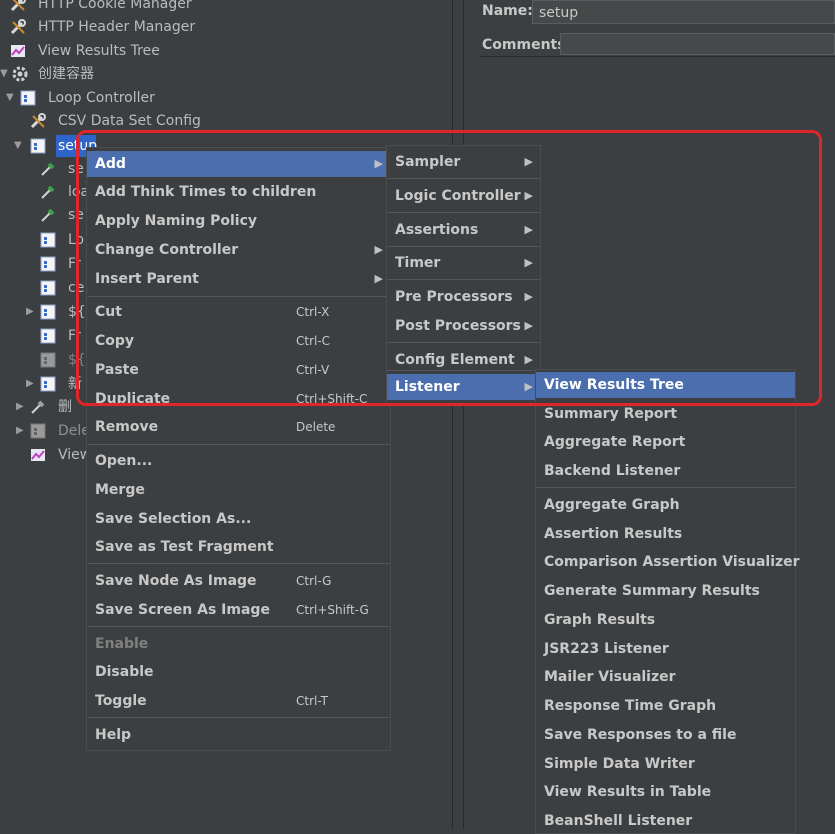 This screenshot has height=834, width=835. Describe the element at coordinates (238, 490) in the screenshot. I see `menu-item-merge: Merge` at that location.